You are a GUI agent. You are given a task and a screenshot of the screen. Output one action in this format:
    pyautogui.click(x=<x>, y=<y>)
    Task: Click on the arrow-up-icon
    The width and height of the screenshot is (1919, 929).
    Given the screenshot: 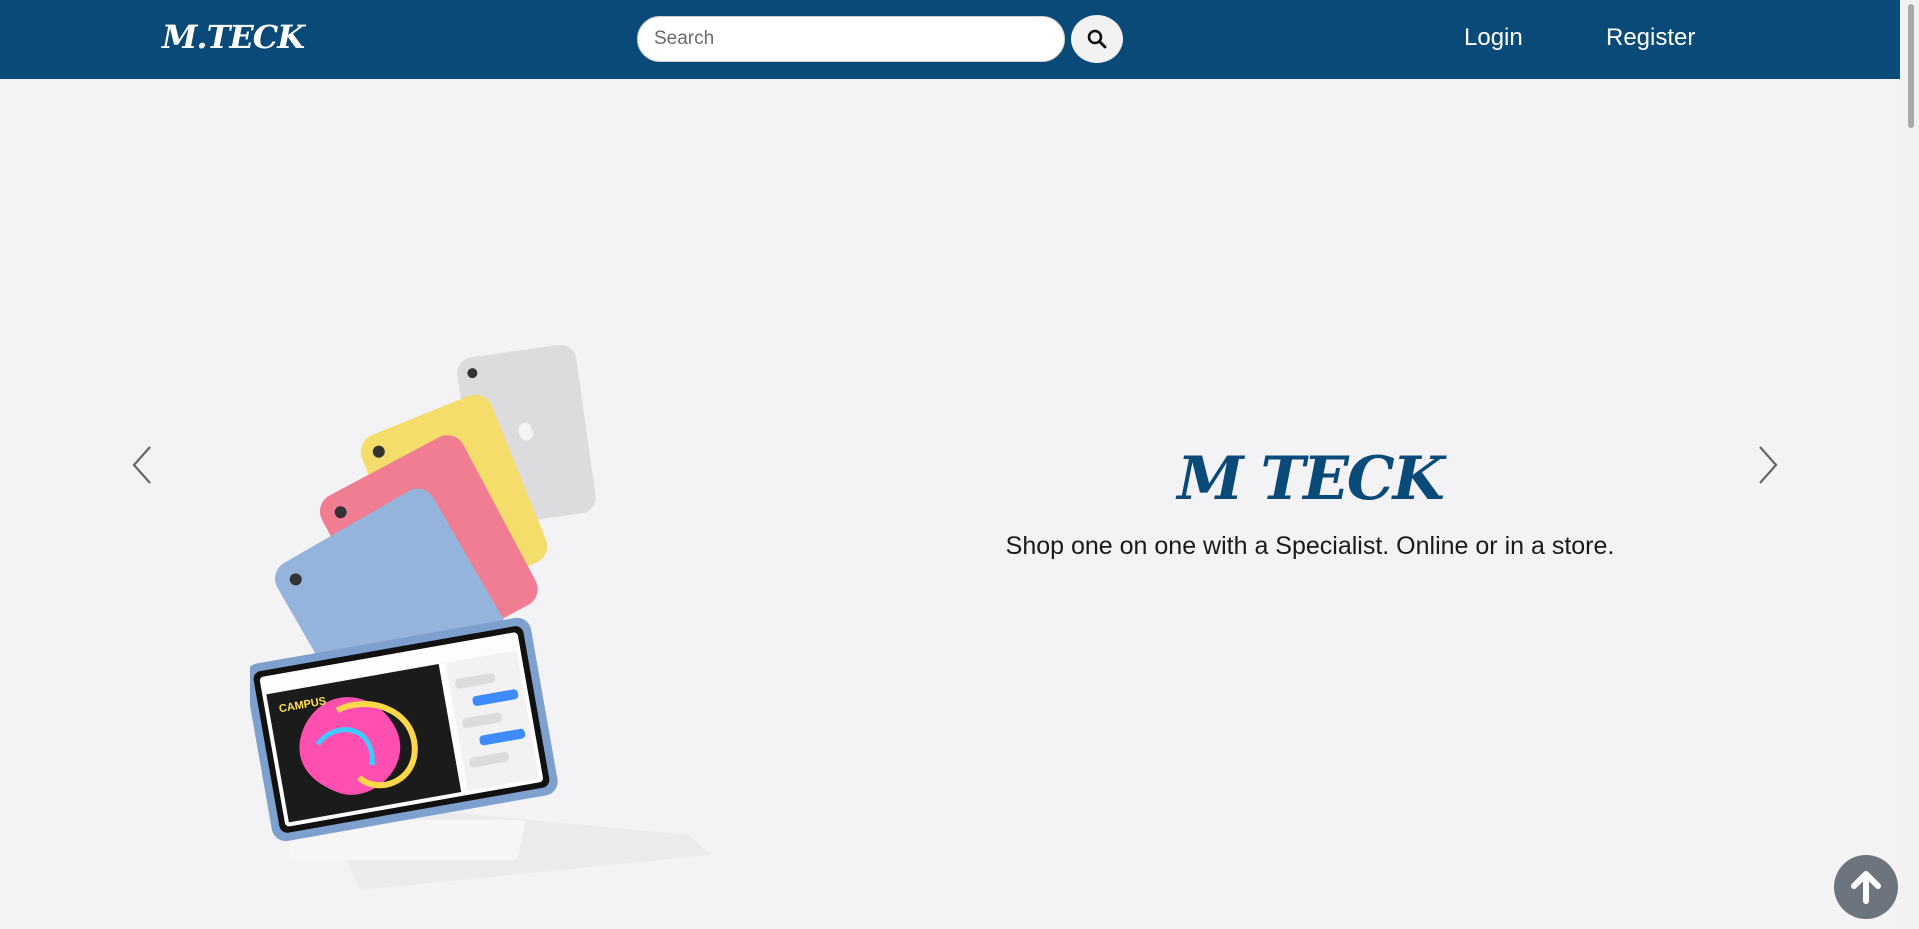 What is the action you would take?
    pyautogui.click(x=1866, y=887)
    